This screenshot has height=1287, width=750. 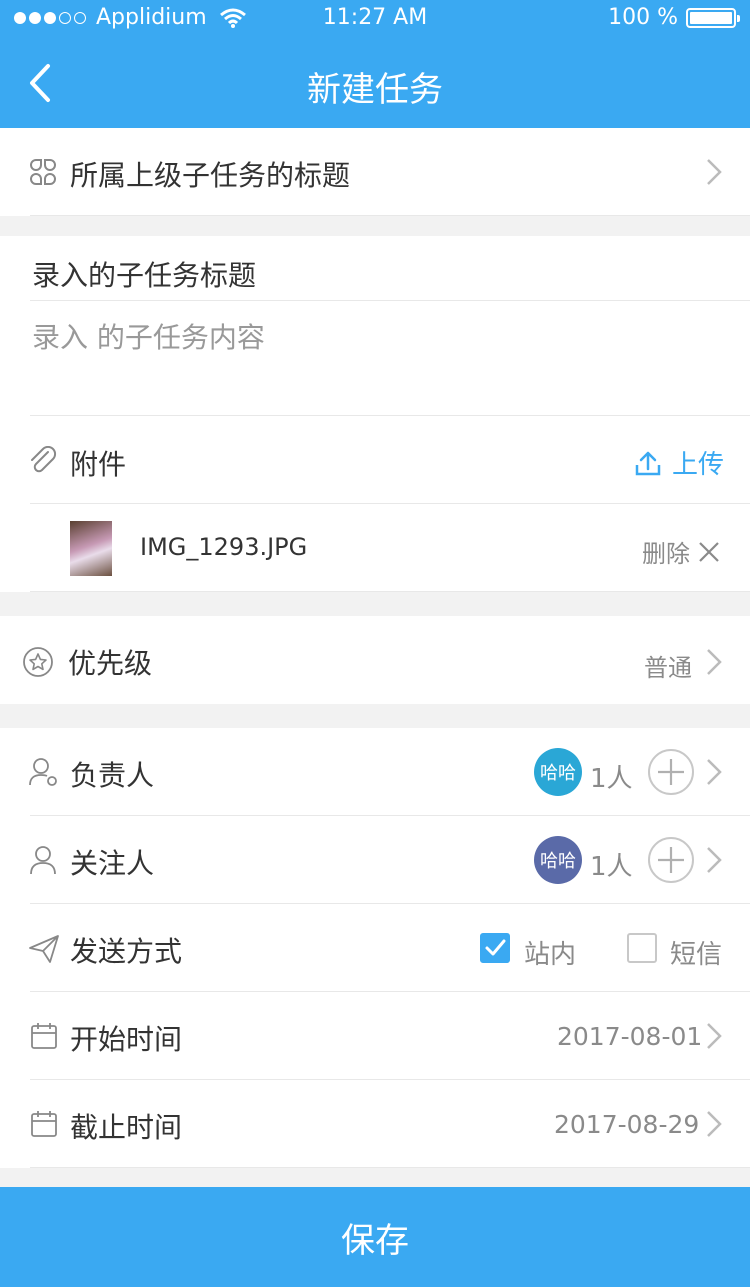 I want to click on delete-label: 删除, so click(x=666, y=554).